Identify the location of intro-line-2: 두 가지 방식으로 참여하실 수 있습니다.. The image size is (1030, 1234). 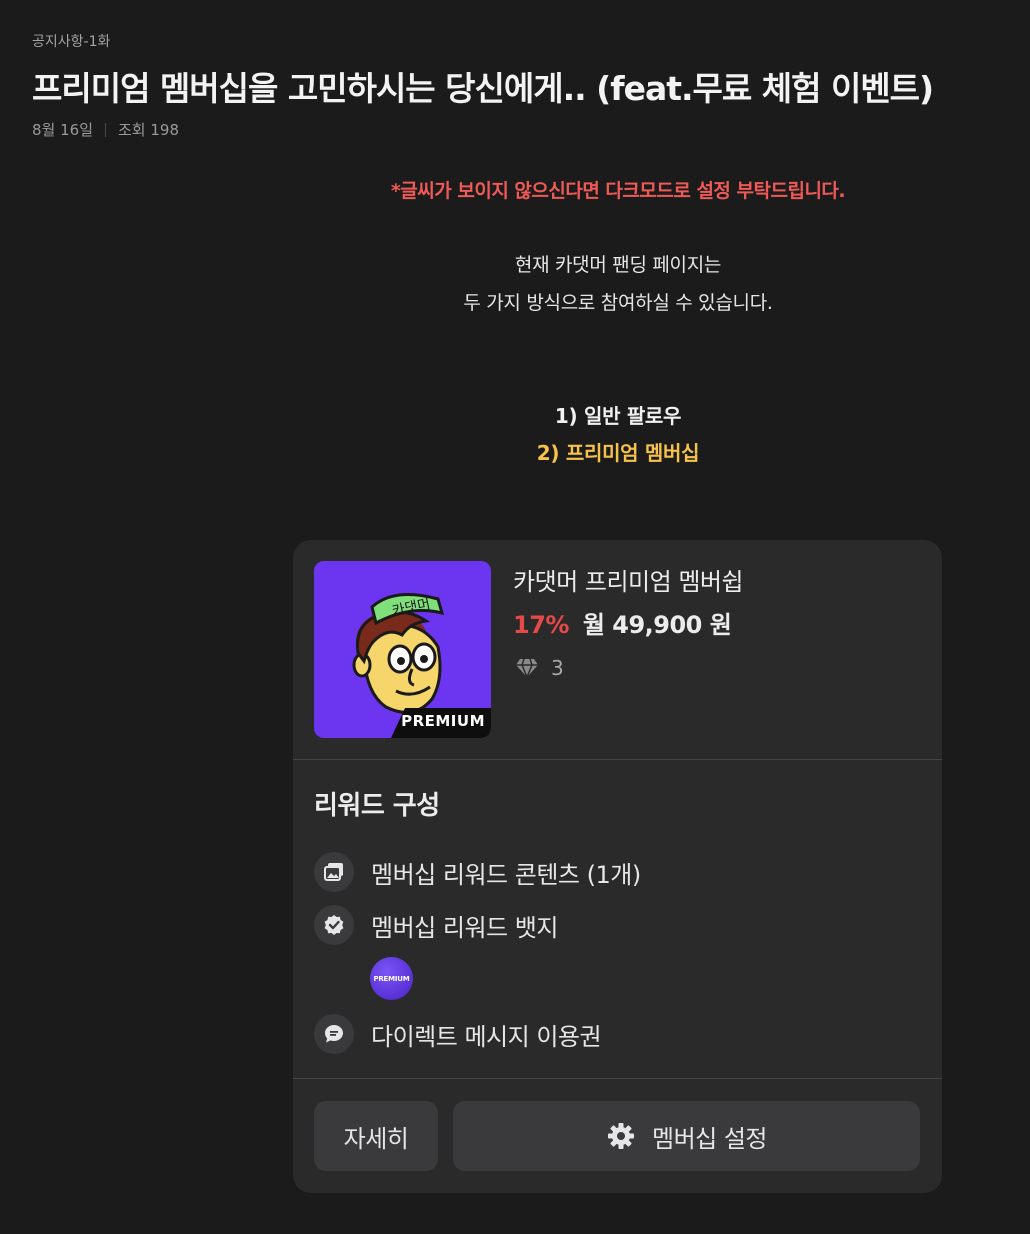
(618, 303).